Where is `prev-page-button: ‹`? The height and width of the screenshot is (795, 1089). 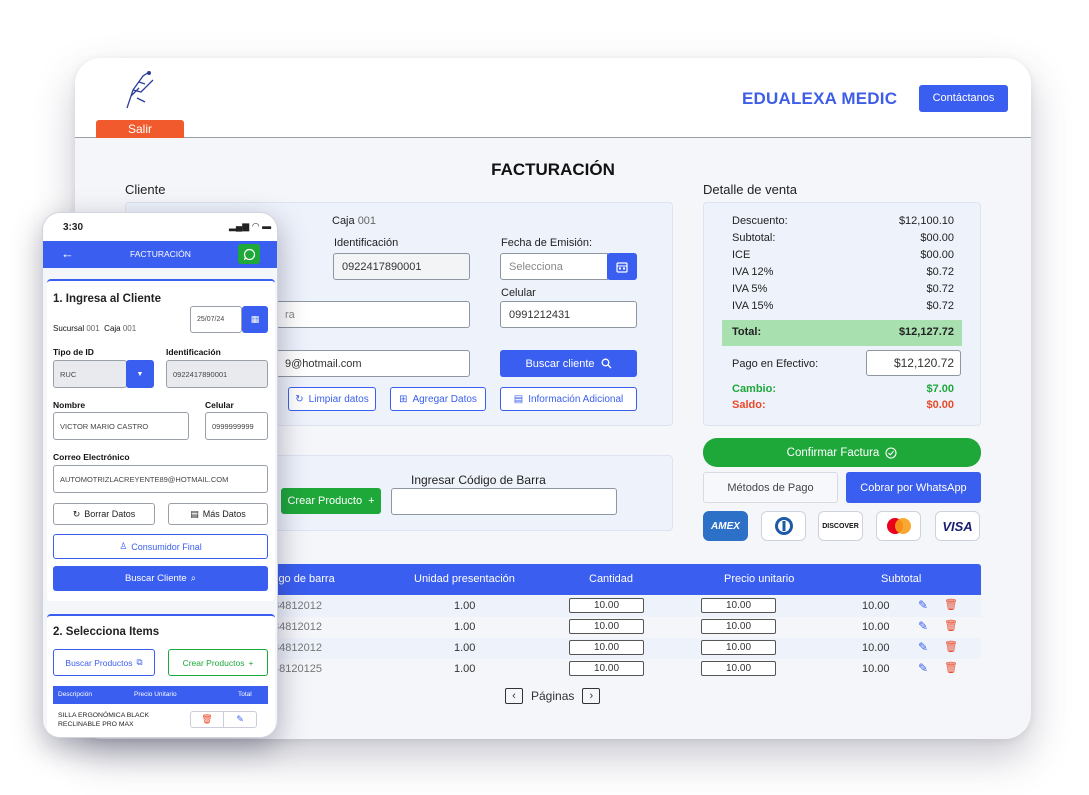 prev-page-button: ‹ is located at coordinates (514, 696).